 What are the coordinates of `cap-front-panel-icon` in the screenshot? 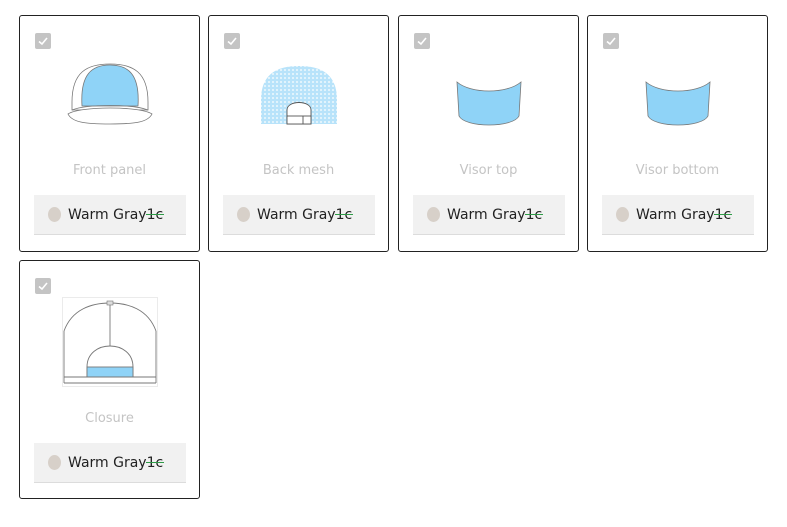 It's located at (110, 94).